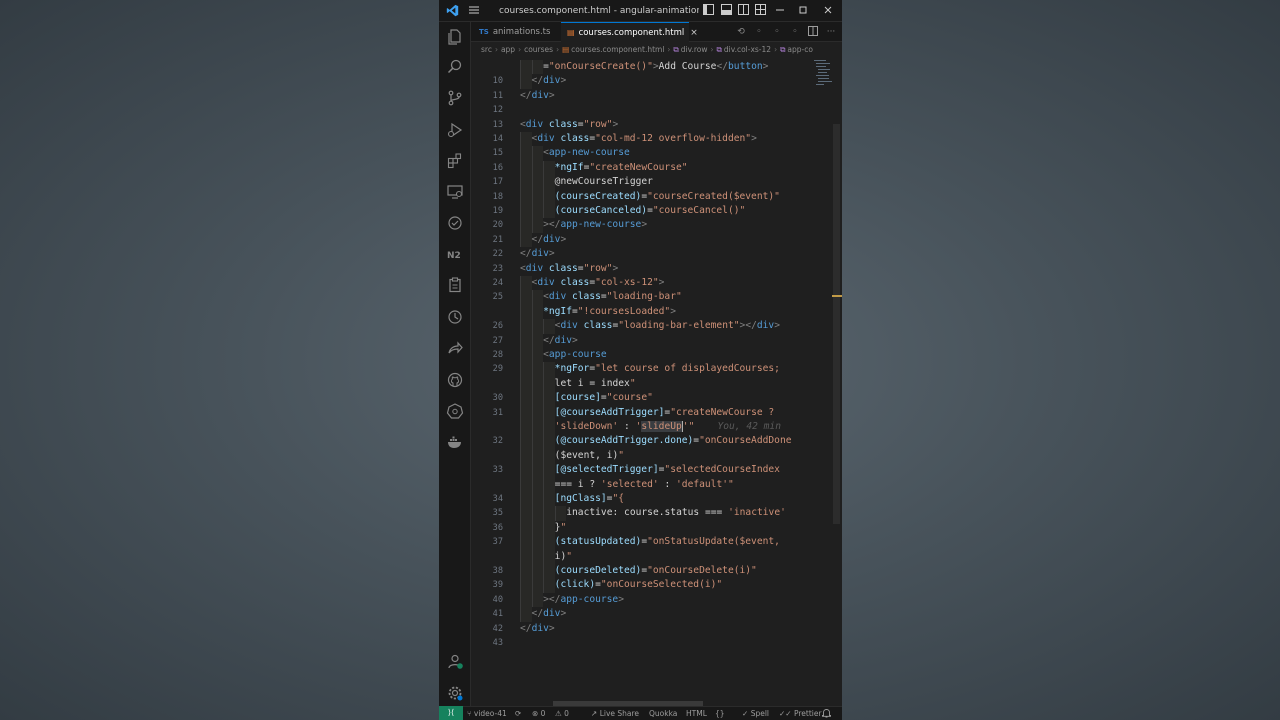 This screenshot has height=720, width=1280. Describe the element at coordinates (720, 713) in the screenshot. I see `language-braces-icon: {}` at that location.